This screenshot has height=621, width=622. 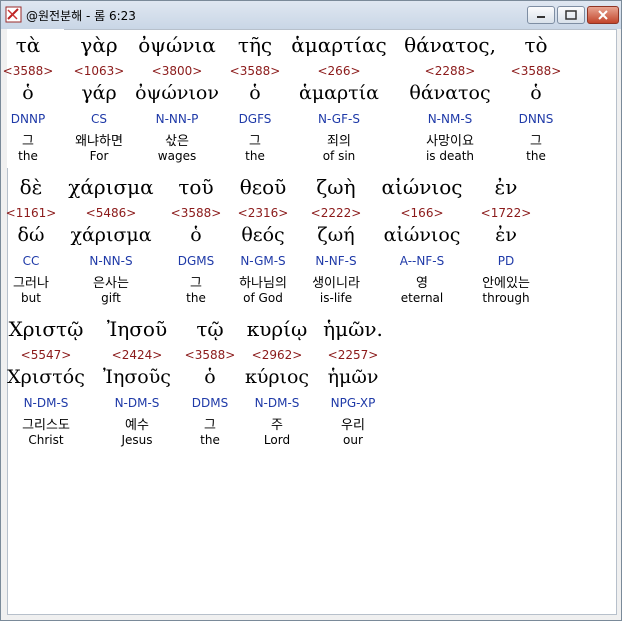 I want to click on word-strong: <2288>, so click(x=450, y=71).